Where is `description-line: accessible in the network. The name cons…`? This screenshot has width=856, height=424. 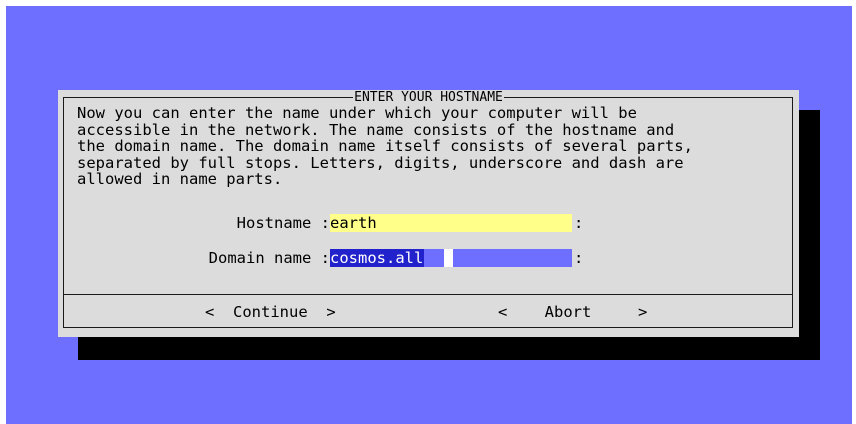 description-line: accessible in the network. The name cons… is located at coordinates (376, 129).